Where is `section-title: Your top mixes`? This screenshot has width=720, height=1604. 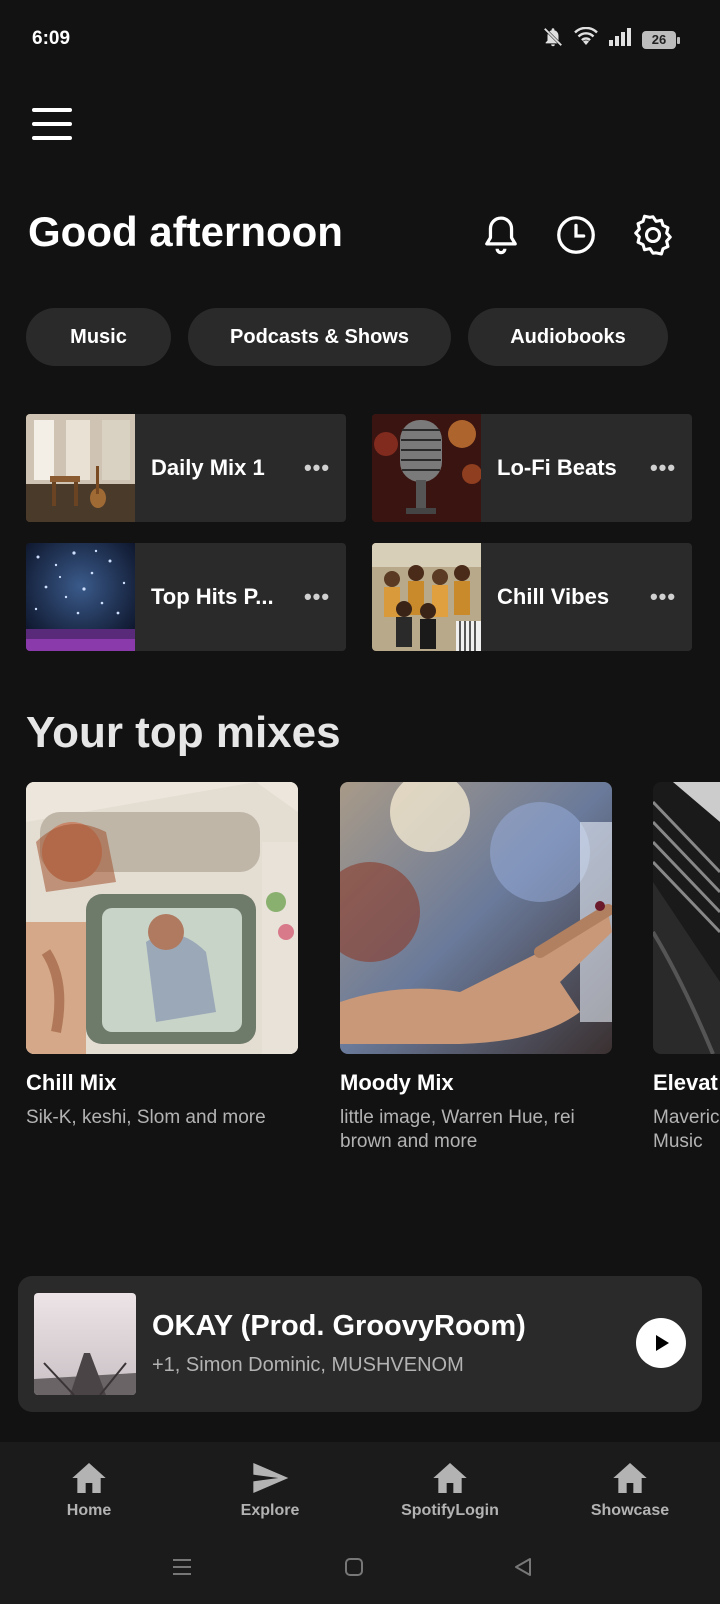 section-title: Your top mixes is located at coordinates (183, 732).